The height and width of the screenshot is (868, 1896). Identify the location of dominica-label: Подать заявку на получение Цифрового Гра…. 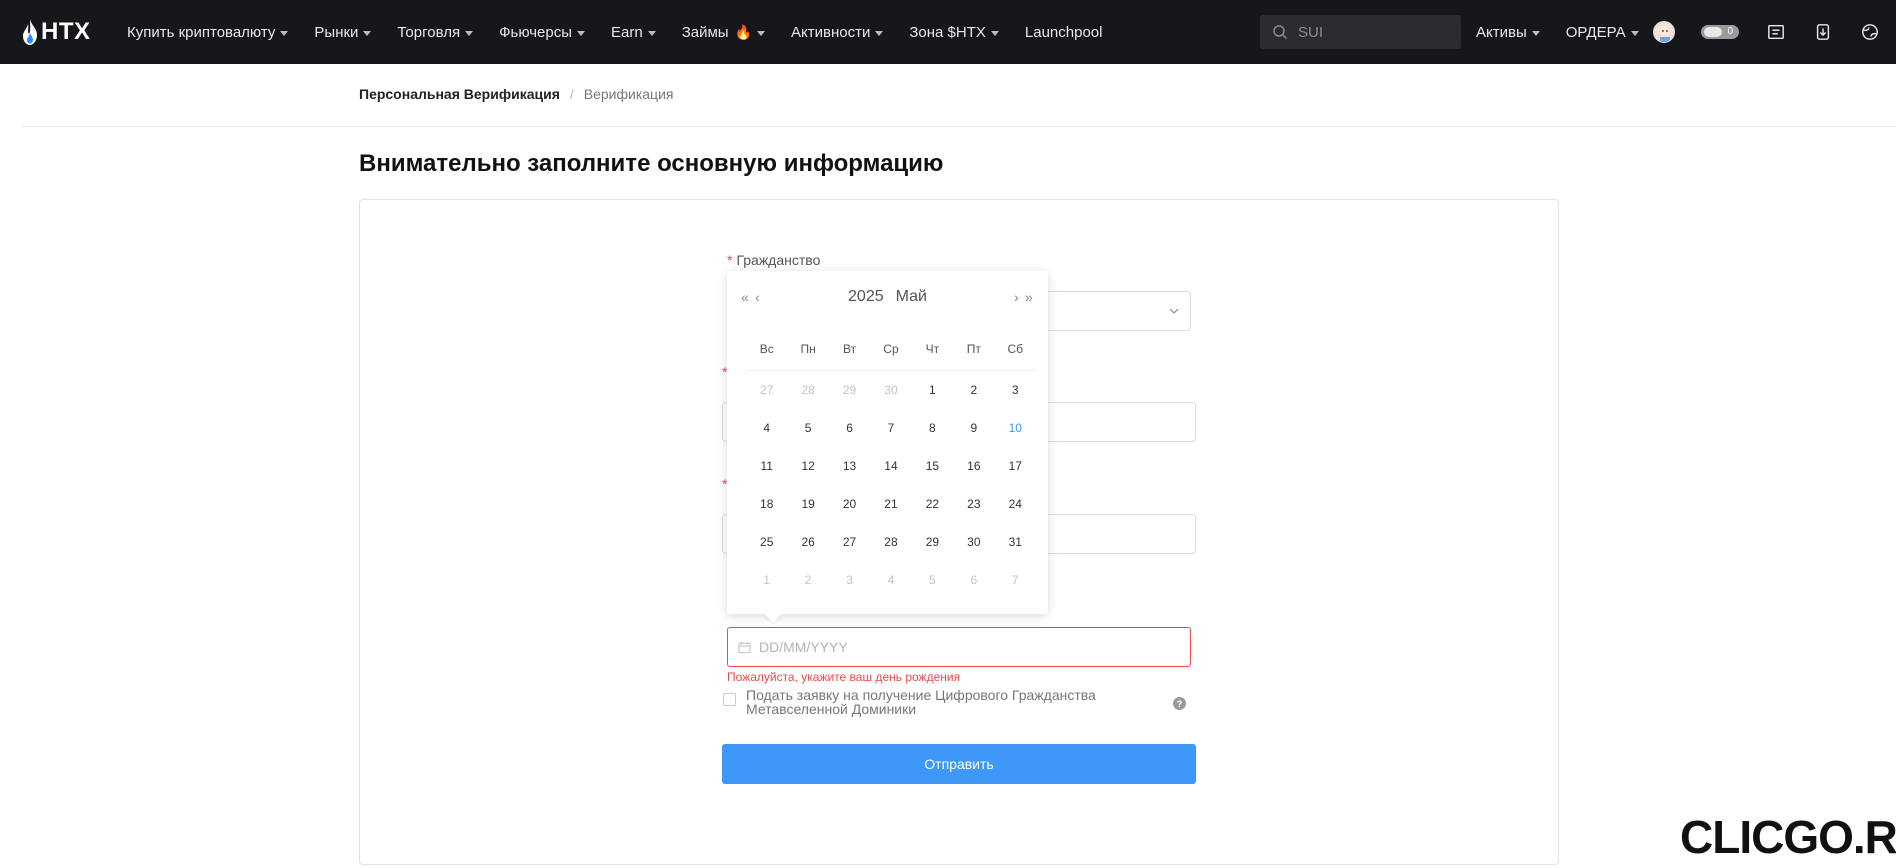
(921, 702).